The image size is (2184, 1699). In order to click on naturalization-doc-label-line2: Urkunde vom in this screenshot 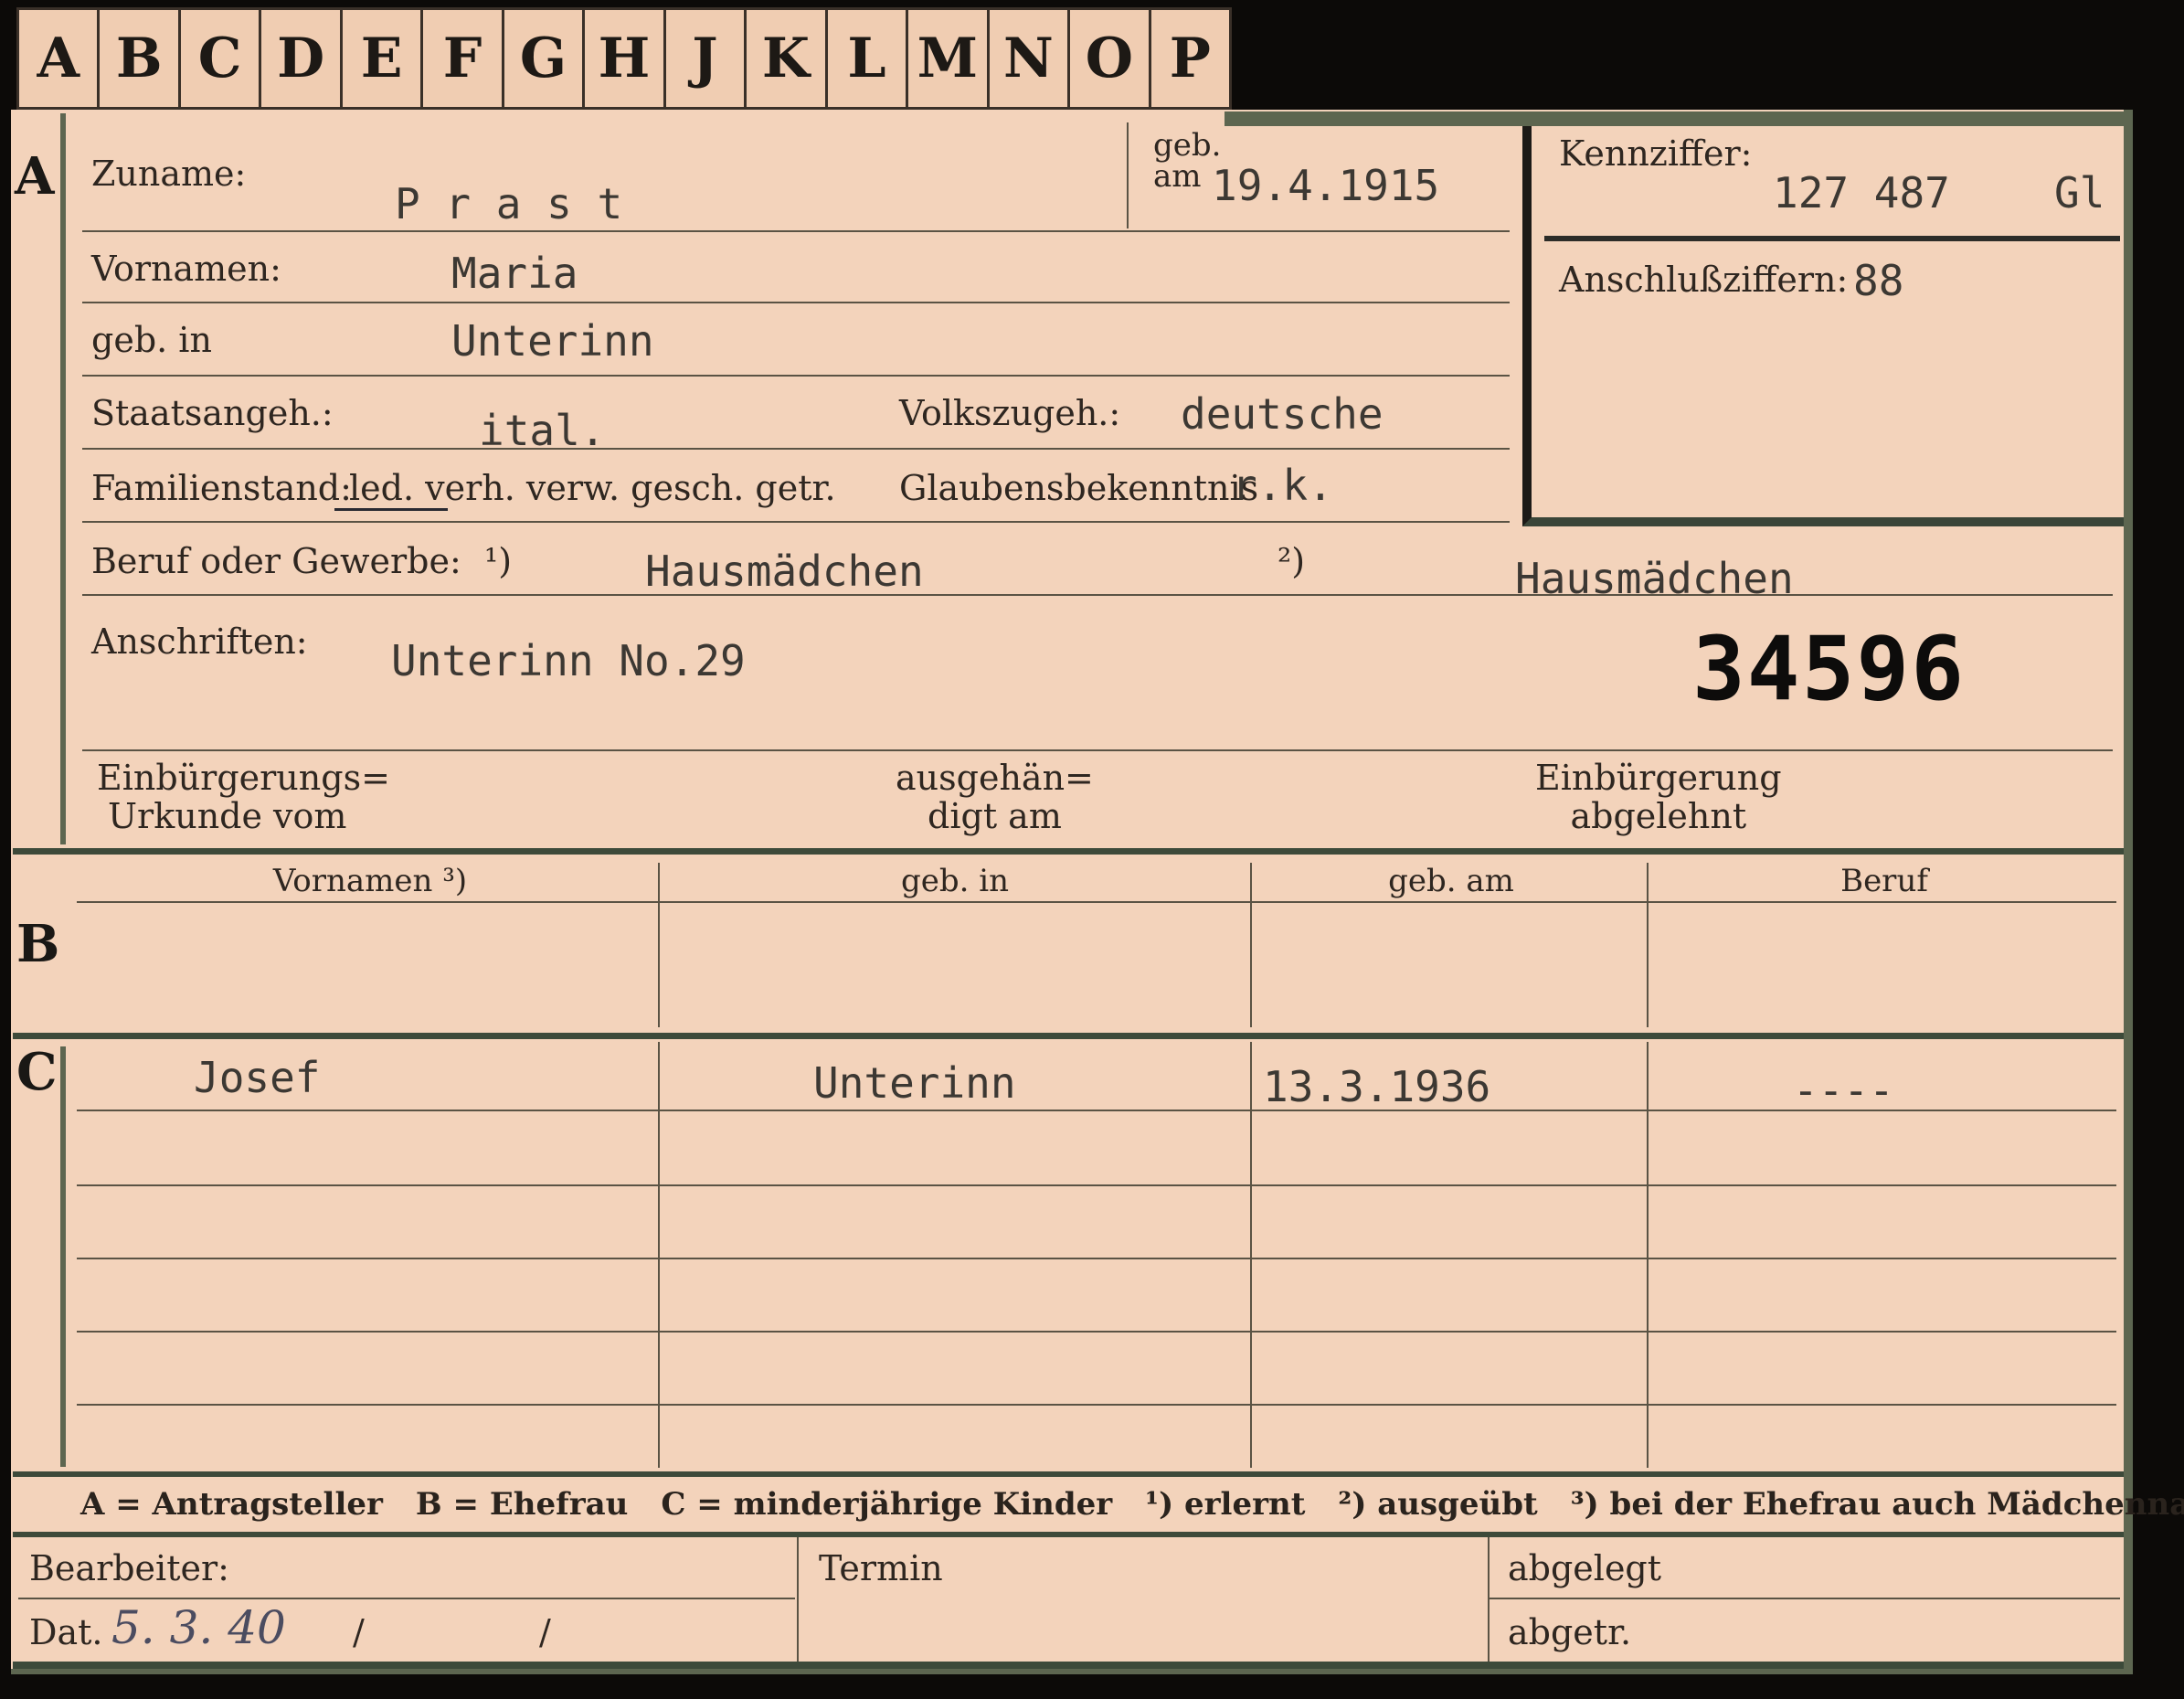, I will do `click(228, 816)`.